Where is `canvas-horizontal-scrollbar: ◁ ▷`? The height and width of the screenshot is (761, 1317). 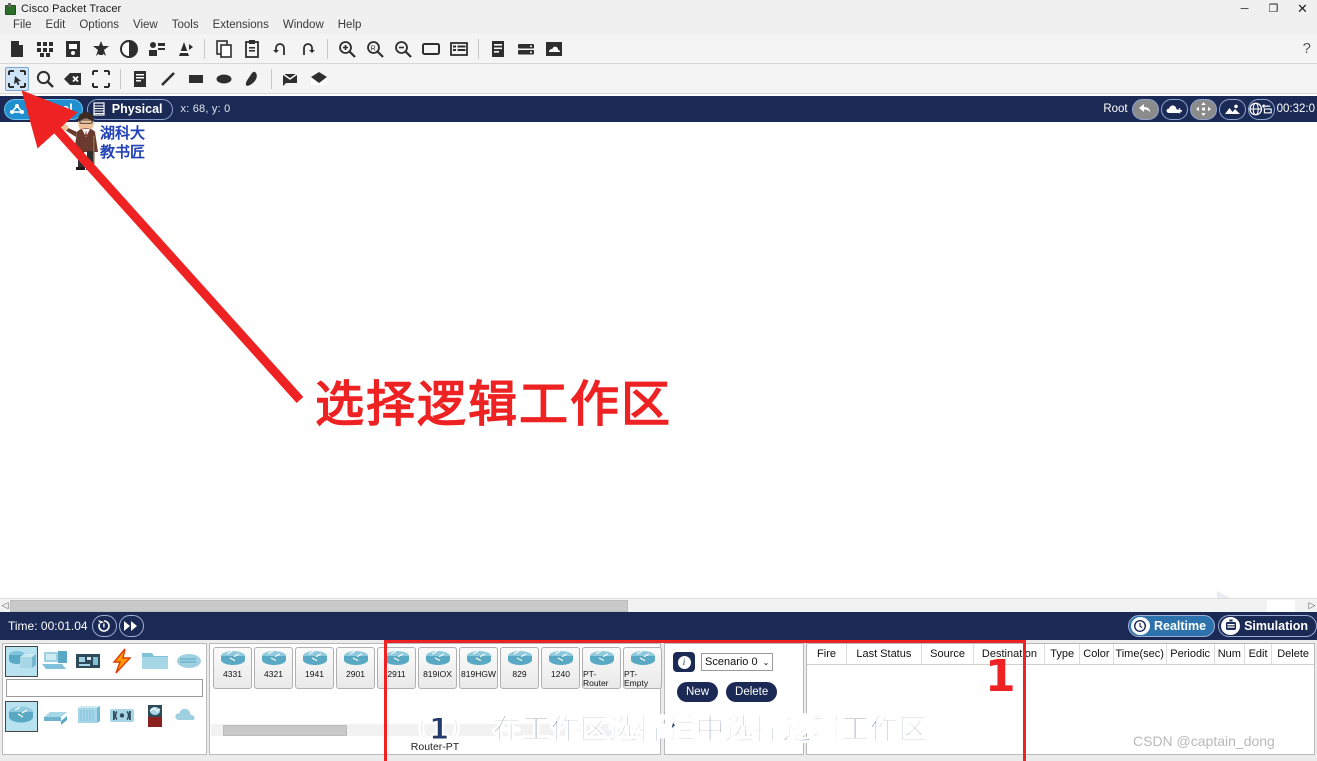 canvas-horizontal-scrollbar: ◁ ▷ is located at coordinates (658, 605).